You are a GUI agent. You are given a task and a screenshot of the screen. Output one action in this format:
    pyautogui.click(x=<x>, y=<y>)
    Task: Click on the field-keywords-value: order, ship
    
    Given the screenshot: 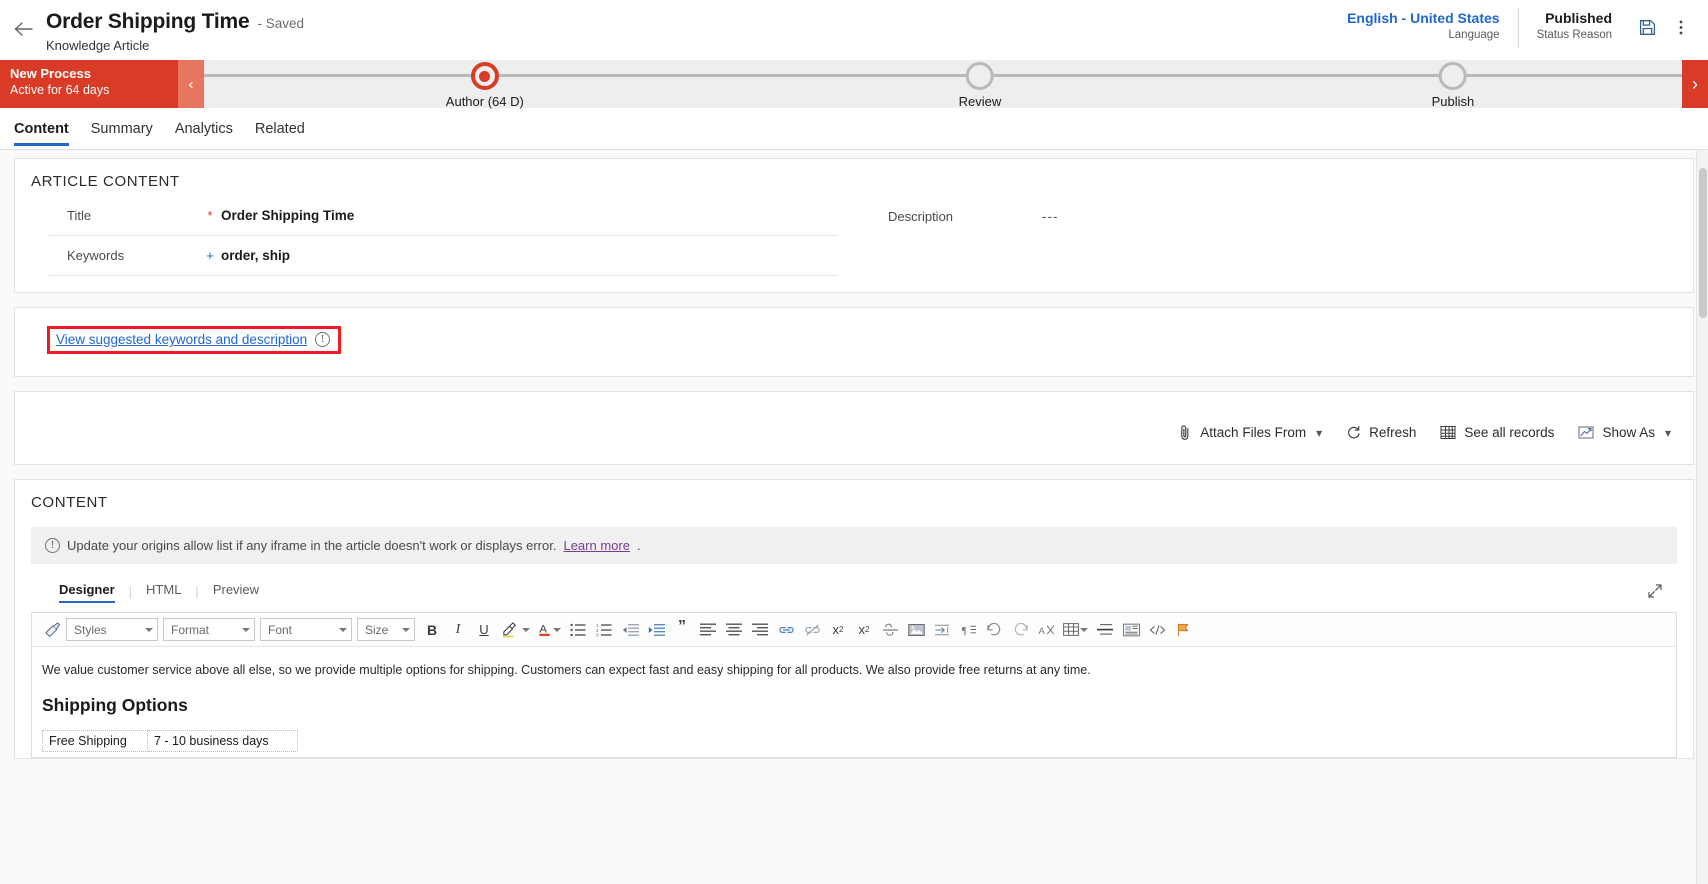 What is the action you would take?
    pyautogui.click(x=255, y=255)
    